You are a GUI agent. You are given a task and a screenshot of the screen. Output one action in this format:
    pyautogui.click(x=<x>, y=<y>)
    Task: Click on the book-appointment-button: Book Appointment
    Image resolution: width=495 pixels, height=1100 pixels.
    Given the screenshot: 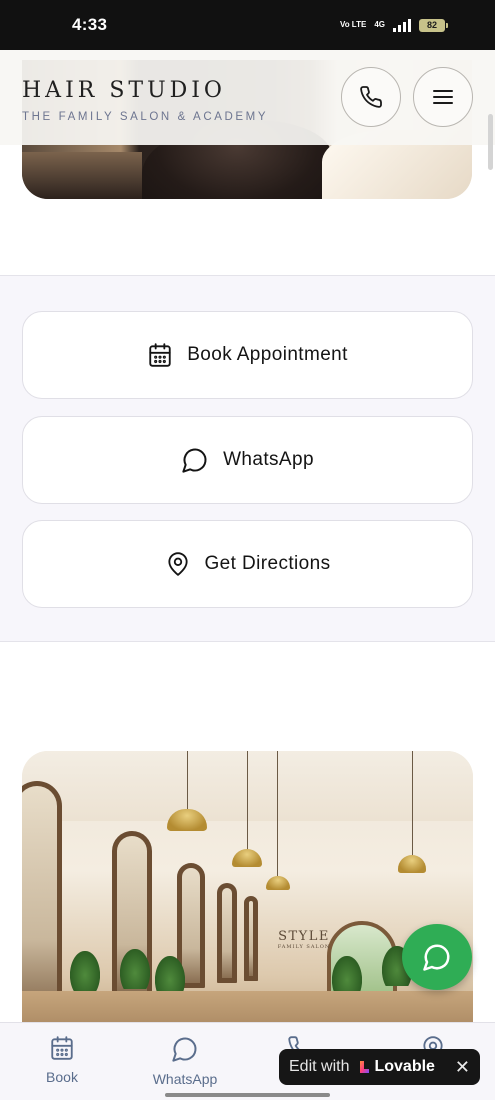 What is the action you would take?
    pyautogui.click(x=247, y=355)
    